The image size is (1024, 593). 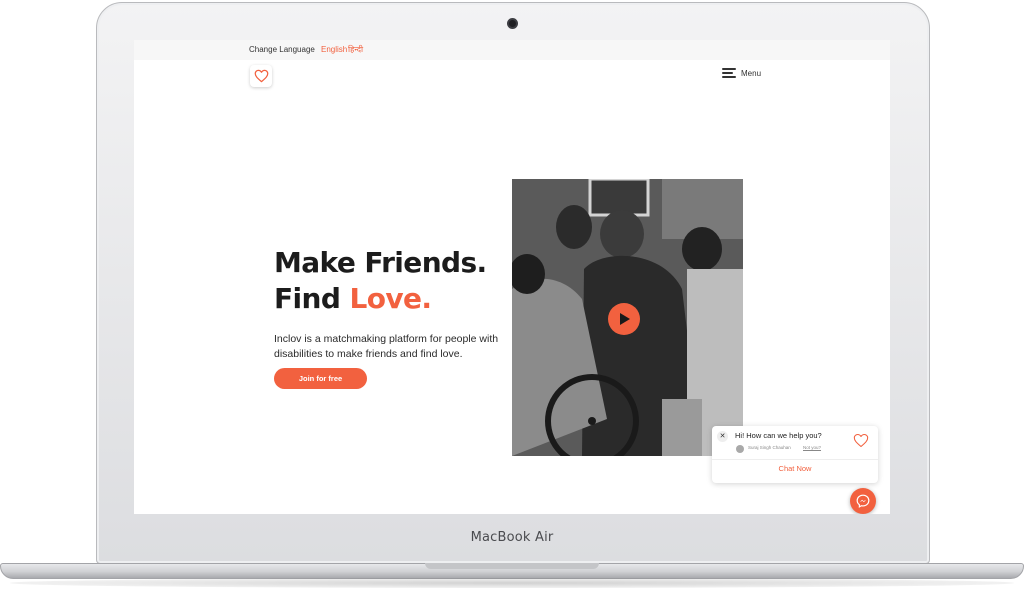 What do you see at coordinates (512, 23) in the screenshot?
I see `camera-icon` at bounding box center [512, 23].